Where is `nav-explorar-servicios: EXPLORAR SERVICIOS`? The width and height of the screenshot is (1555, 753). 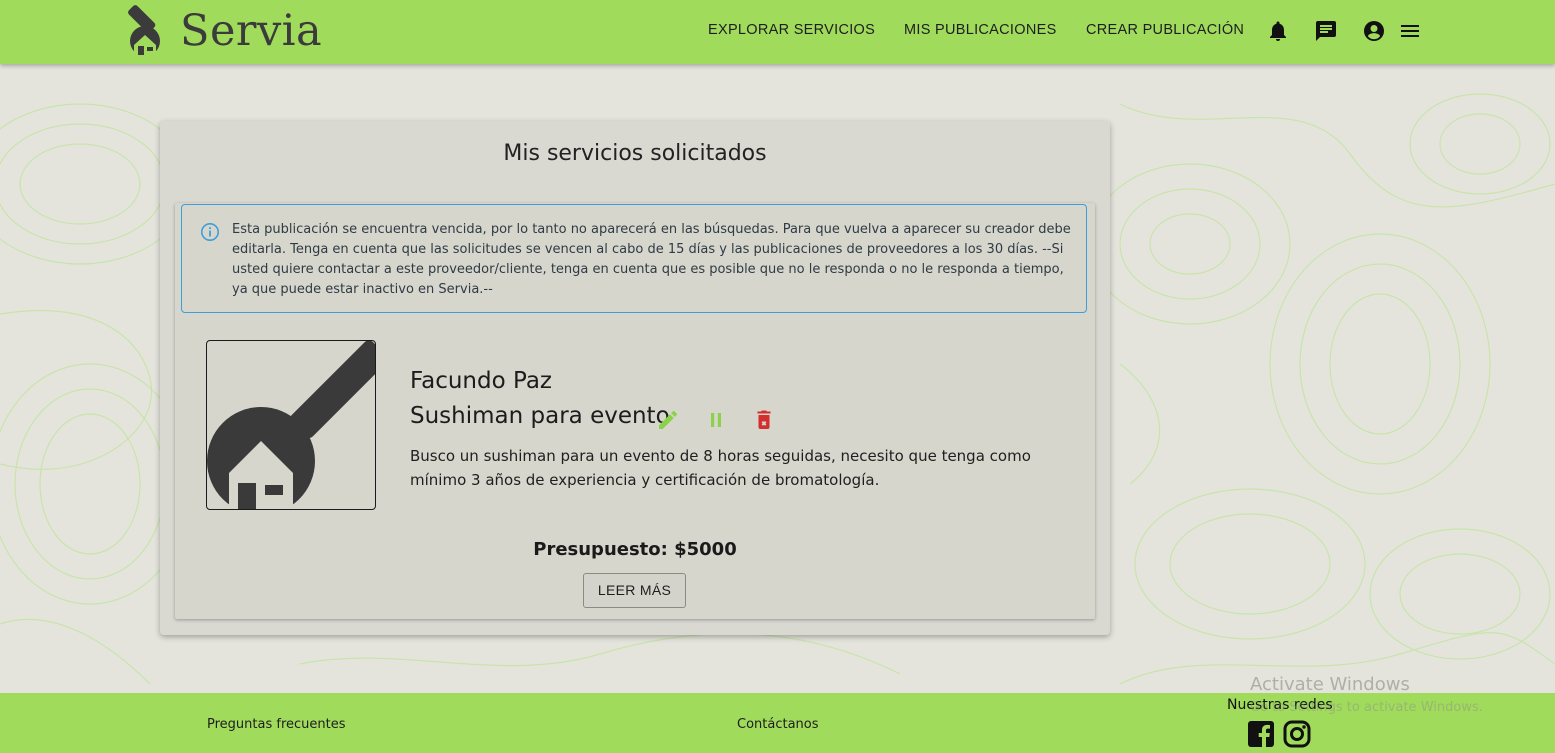
nav-explorar-servicios: EXPLORAR SERVICIOS is located at coordinates (791, 30).